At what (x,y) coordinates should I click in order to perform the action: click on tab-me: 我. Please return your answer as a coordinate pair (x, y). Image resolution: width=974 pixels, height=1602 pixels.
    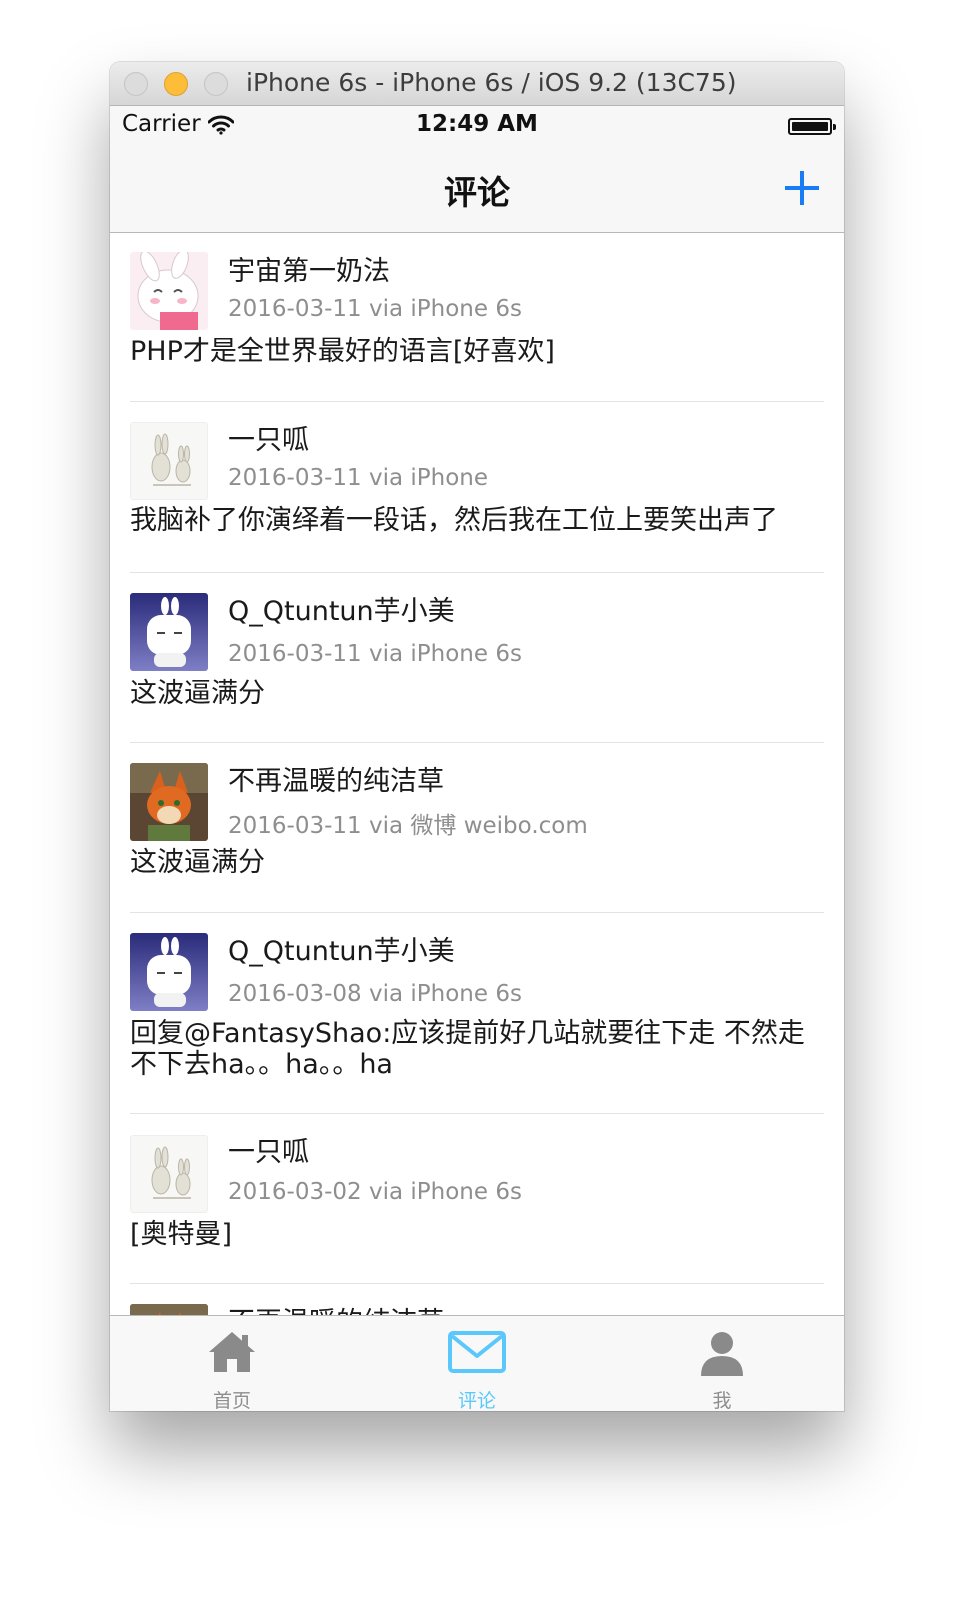
    Looking at the image, I should click on (722, 1363).